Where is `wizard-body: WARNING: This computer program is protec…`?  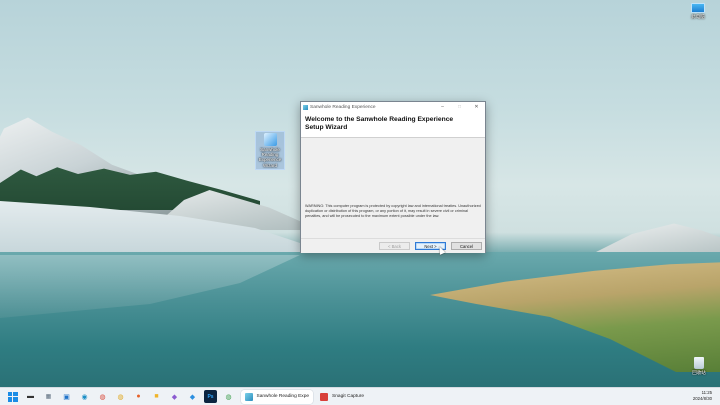 wizard-body: WARNING: This computer program is protec… is located at coordinates (393, 188).